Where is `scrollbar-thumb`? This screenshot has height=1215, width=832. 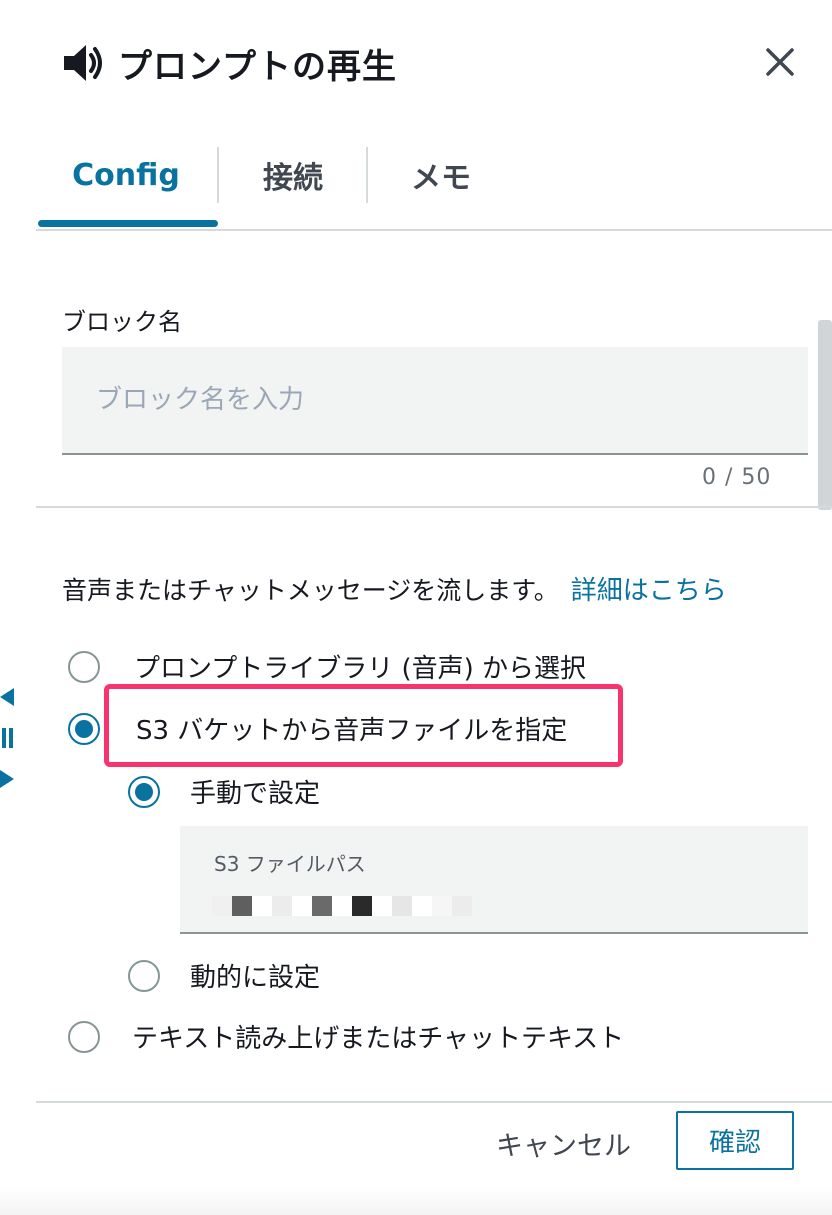
scrollbar-thumb is located at coordinates (825, 415).